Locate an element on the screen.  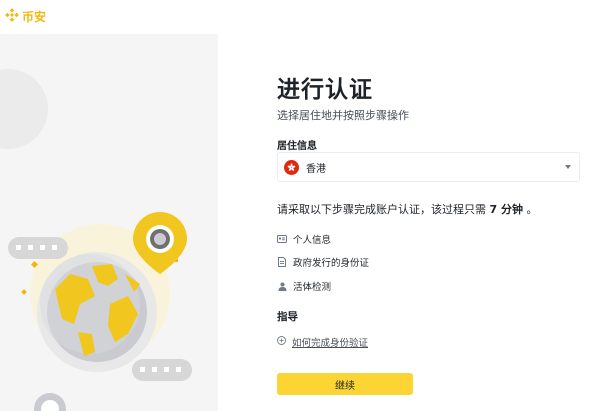
step-label: 活体检测 is located at coordinates (312, 287).